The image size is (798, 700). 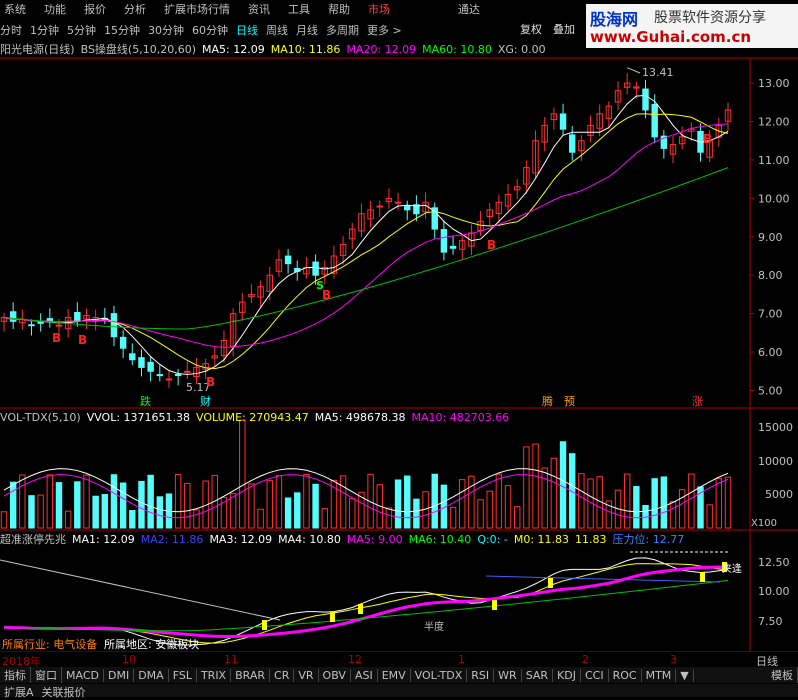 I want to click on date-tick: 3, so click(x=673, y=659).